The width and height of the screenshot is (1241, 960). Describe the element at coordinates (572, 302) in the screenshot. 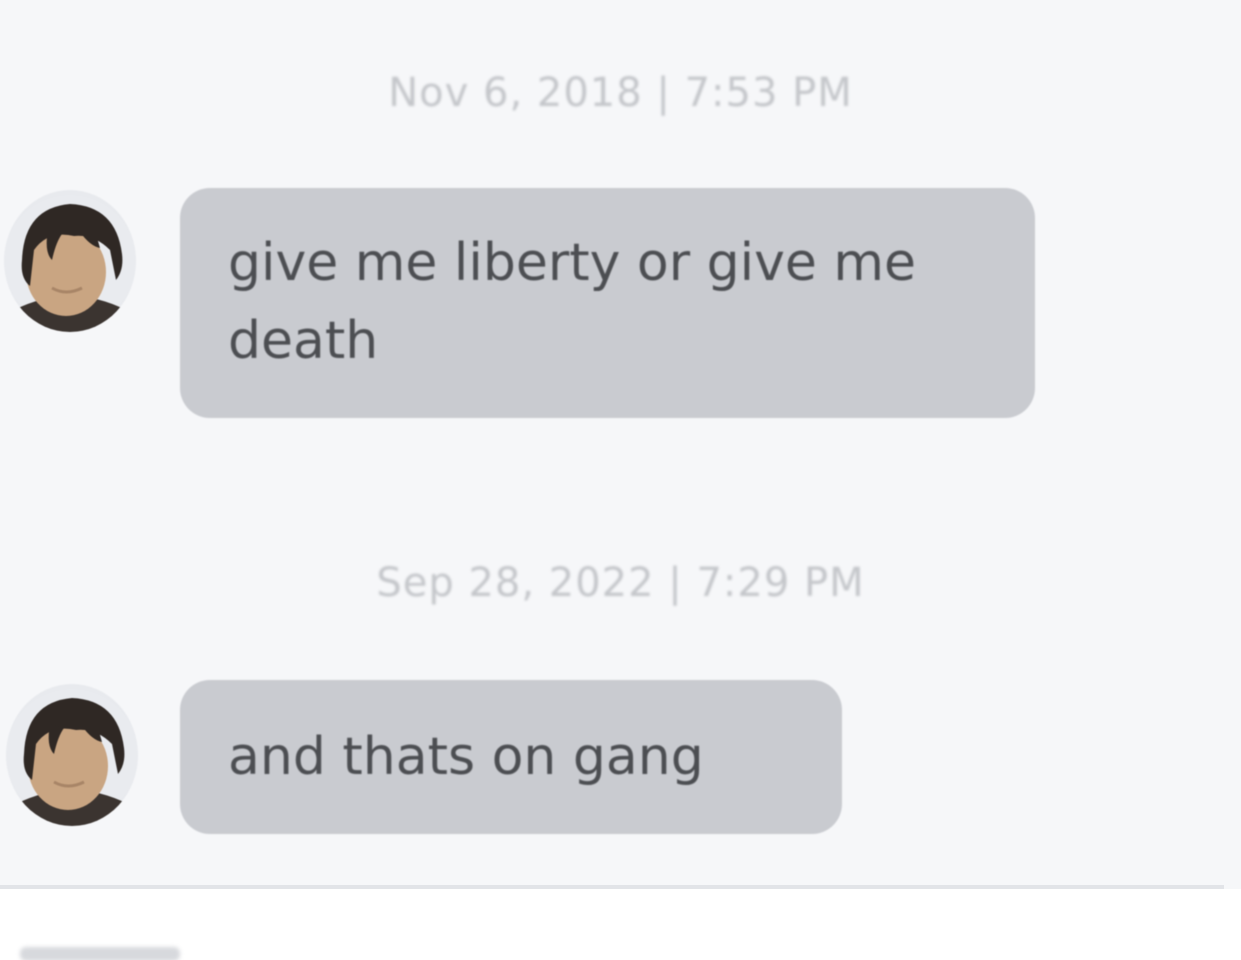

I see `message-text: give me liberty or give me death` at that location.